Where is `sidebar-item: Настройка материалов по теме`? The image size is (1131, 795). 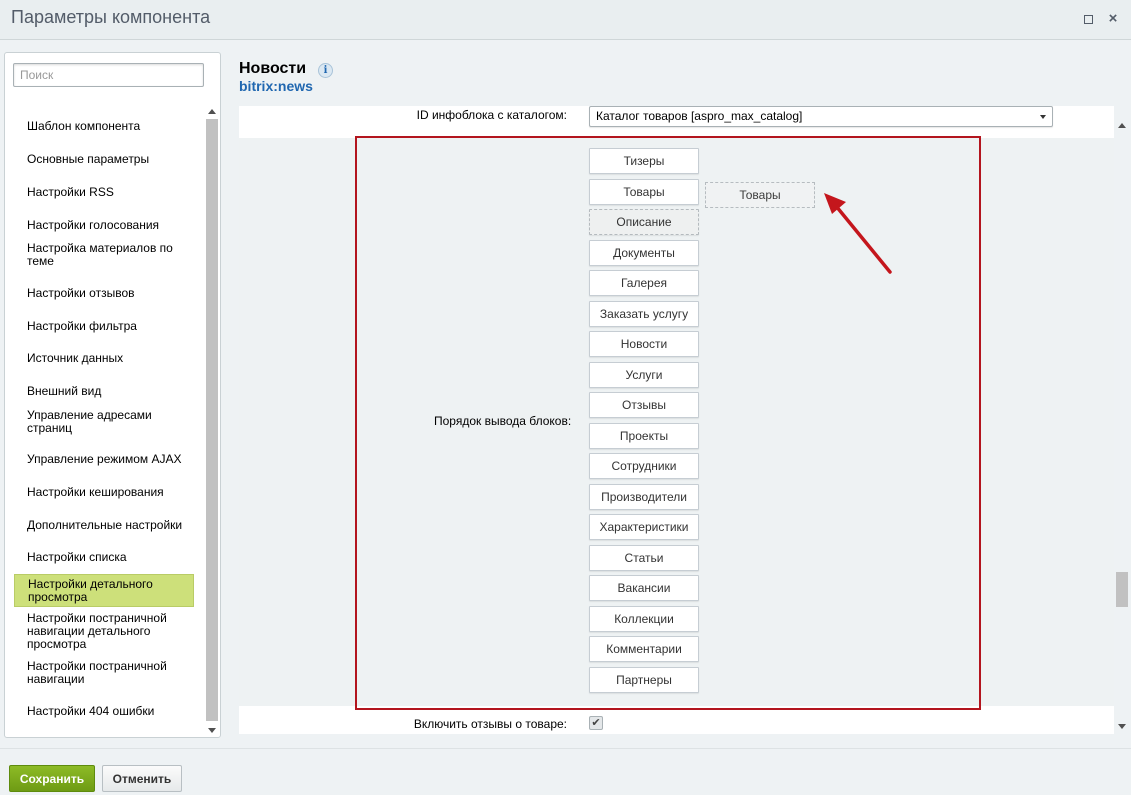 sidebar-item: Настройка материалов по теме is located at coordinates (104, 255).